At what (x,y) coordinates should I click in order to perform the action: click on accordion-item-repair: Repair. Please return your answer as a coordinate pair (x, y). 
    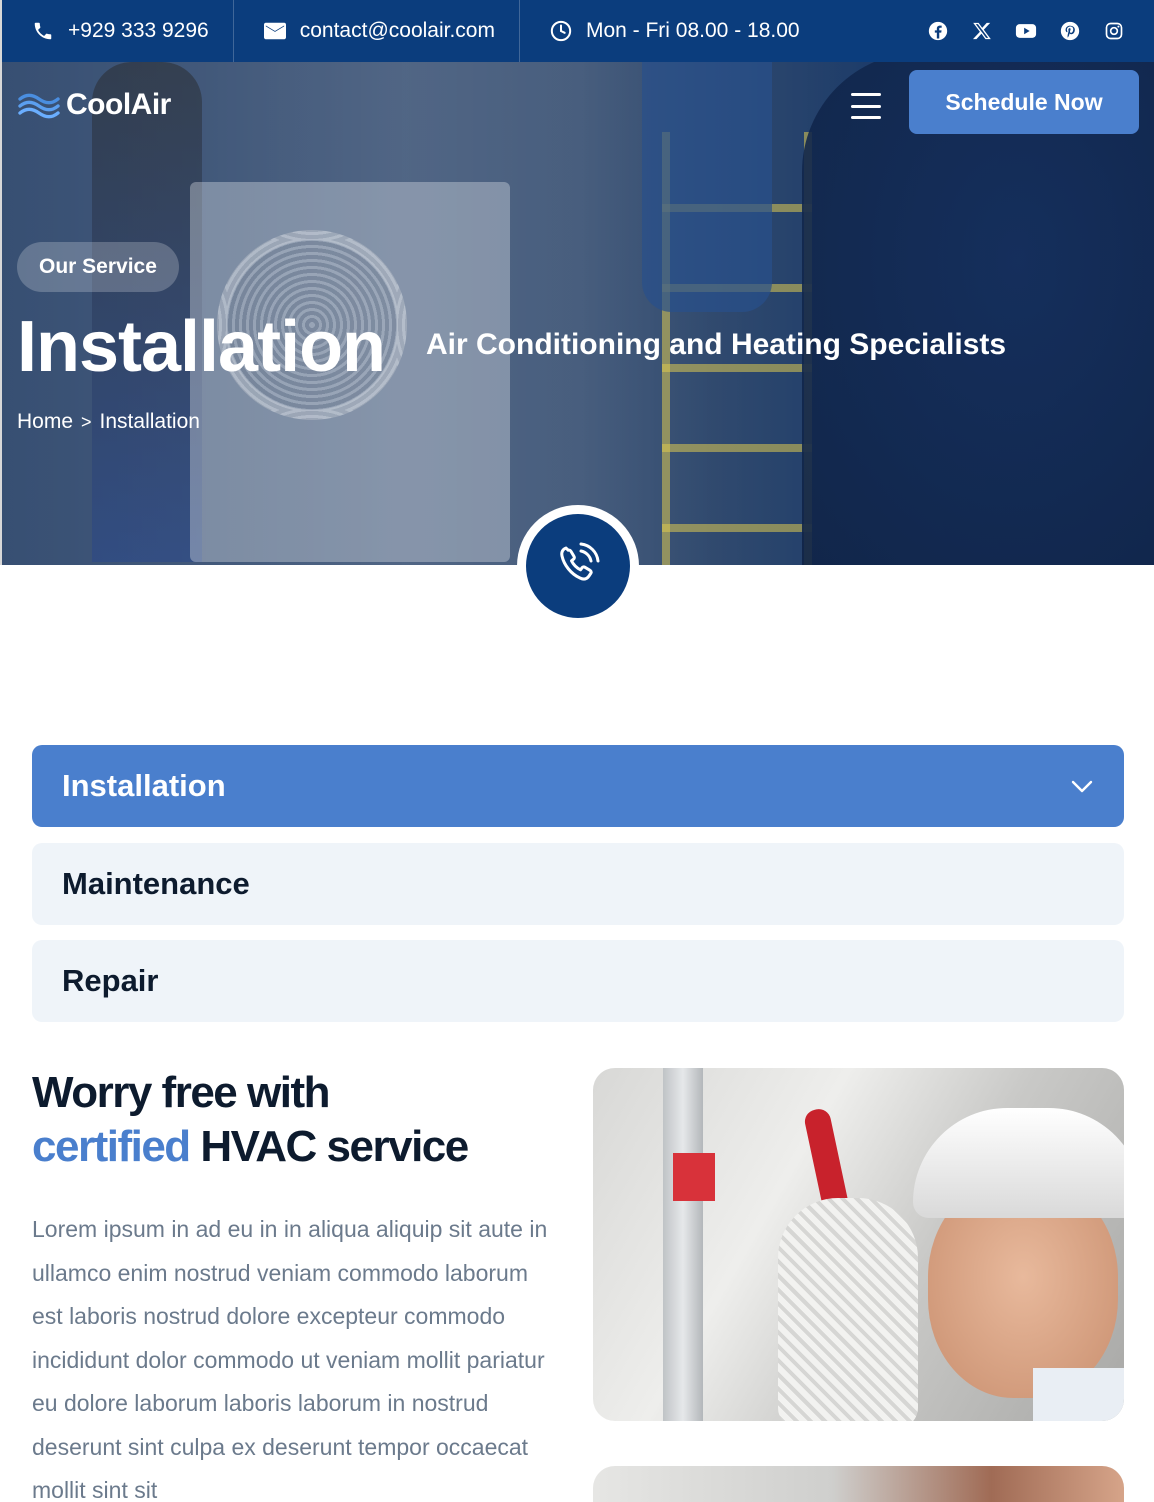
    Looking at the image, I should click on (578, 981).